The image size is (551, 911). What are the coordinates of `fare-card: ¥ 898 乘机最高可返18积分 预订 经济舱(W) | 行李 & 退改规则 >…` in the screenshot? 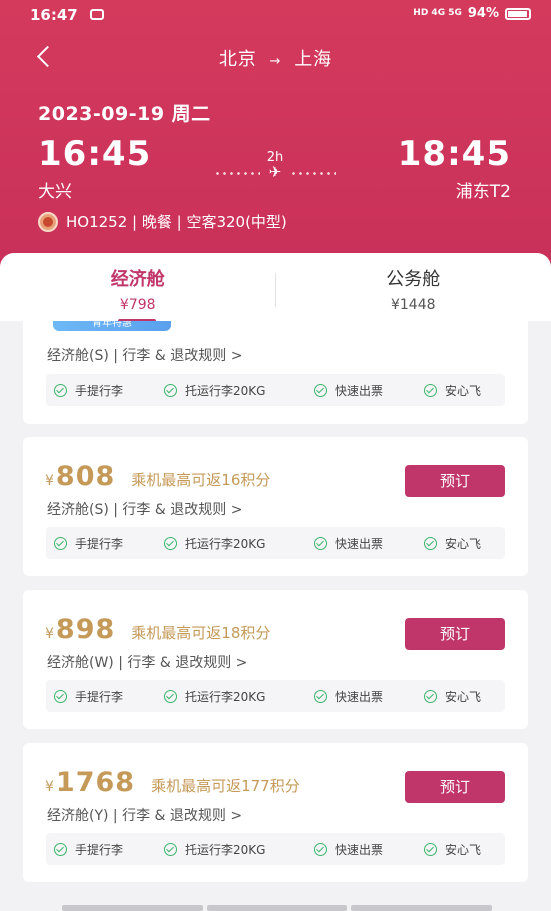 It's located at (275, 659).